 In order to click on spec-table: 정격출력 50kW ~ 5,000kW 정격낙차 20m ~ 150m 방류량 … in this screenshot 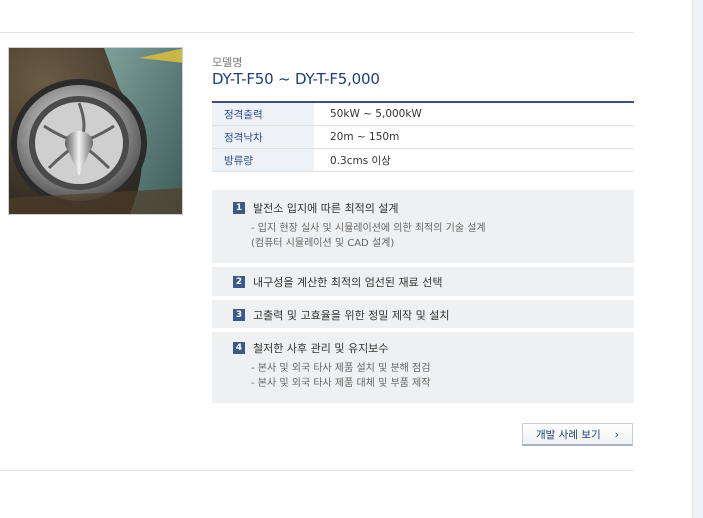, I will do `click(423, 136)`.